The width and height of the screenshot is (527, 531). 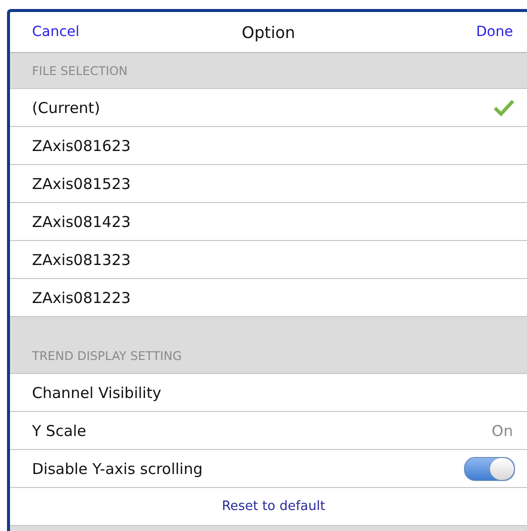 I want to click on reset-button: Reset to default, so click(x=274, y=506).